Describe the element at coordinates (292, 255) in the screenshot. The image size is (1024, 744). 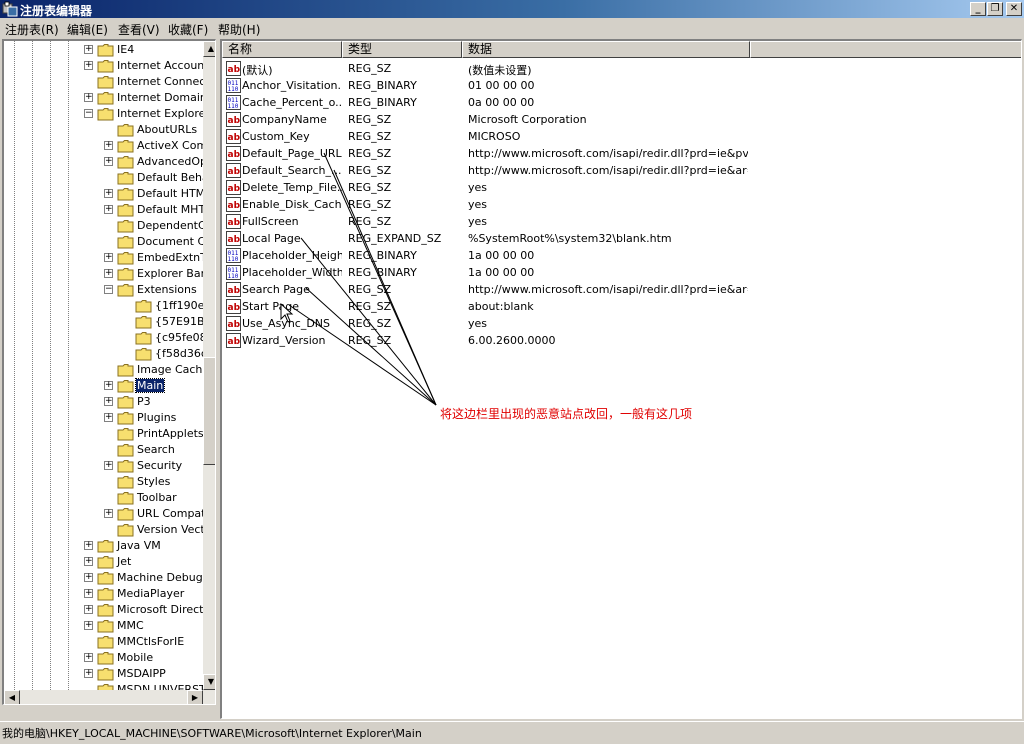
I see `value-name: Placeholder_Height` at that location.